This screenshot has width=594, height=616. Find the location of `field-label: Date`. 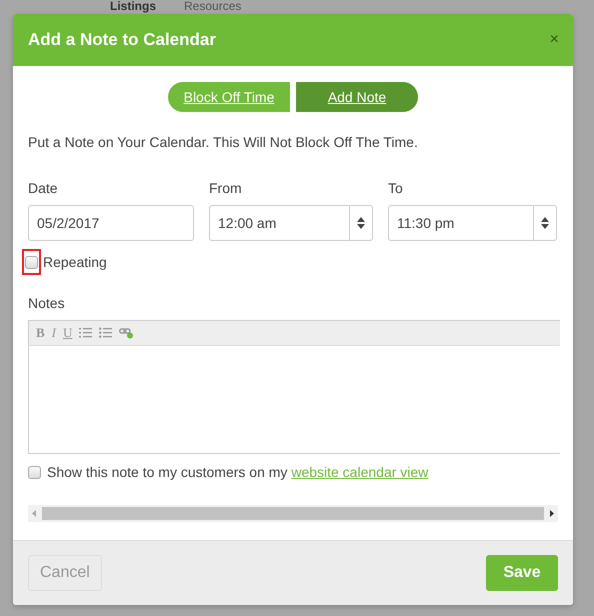

field-label: Date is located at coordinates (43, 188).